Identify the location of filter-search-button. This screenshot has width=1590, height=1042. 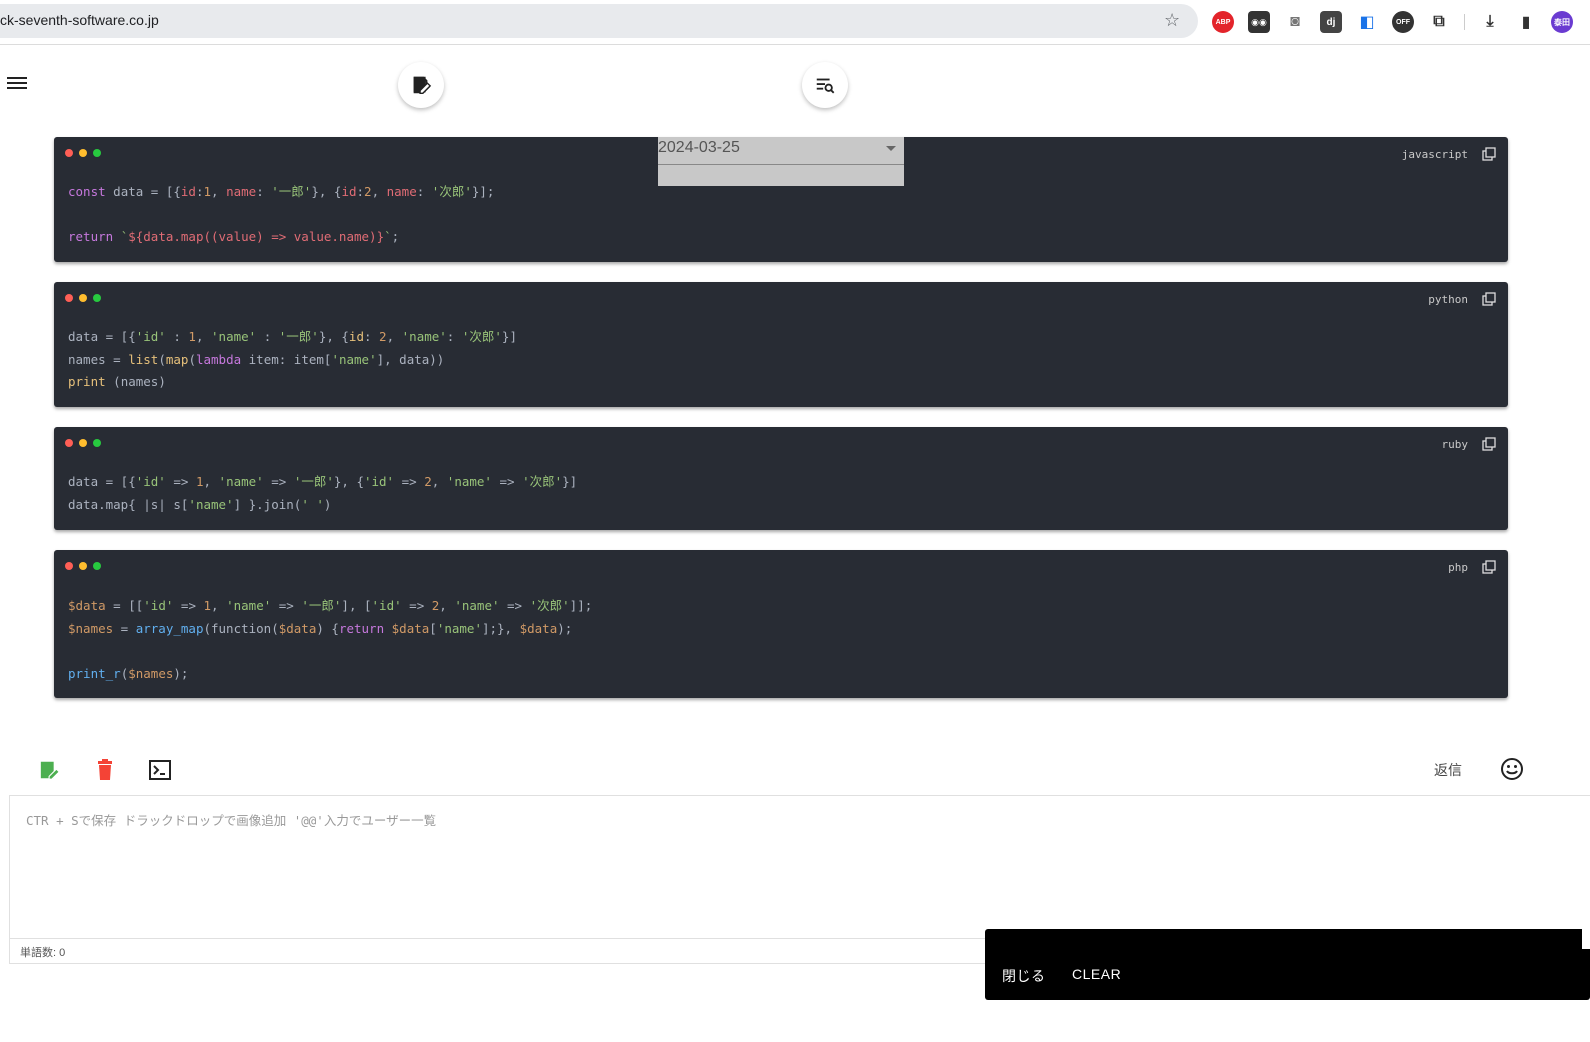
(825, 85).